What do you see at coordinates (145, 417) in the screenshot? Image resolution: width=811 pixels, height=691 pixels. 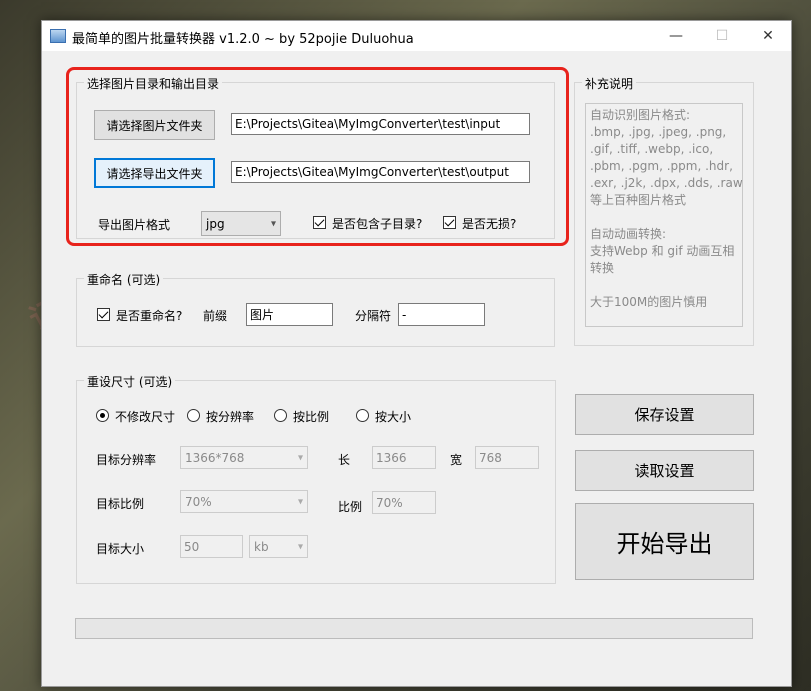 I see `radio-no-resize-label: 不修改尺寸` at bounding box center [145, 417].